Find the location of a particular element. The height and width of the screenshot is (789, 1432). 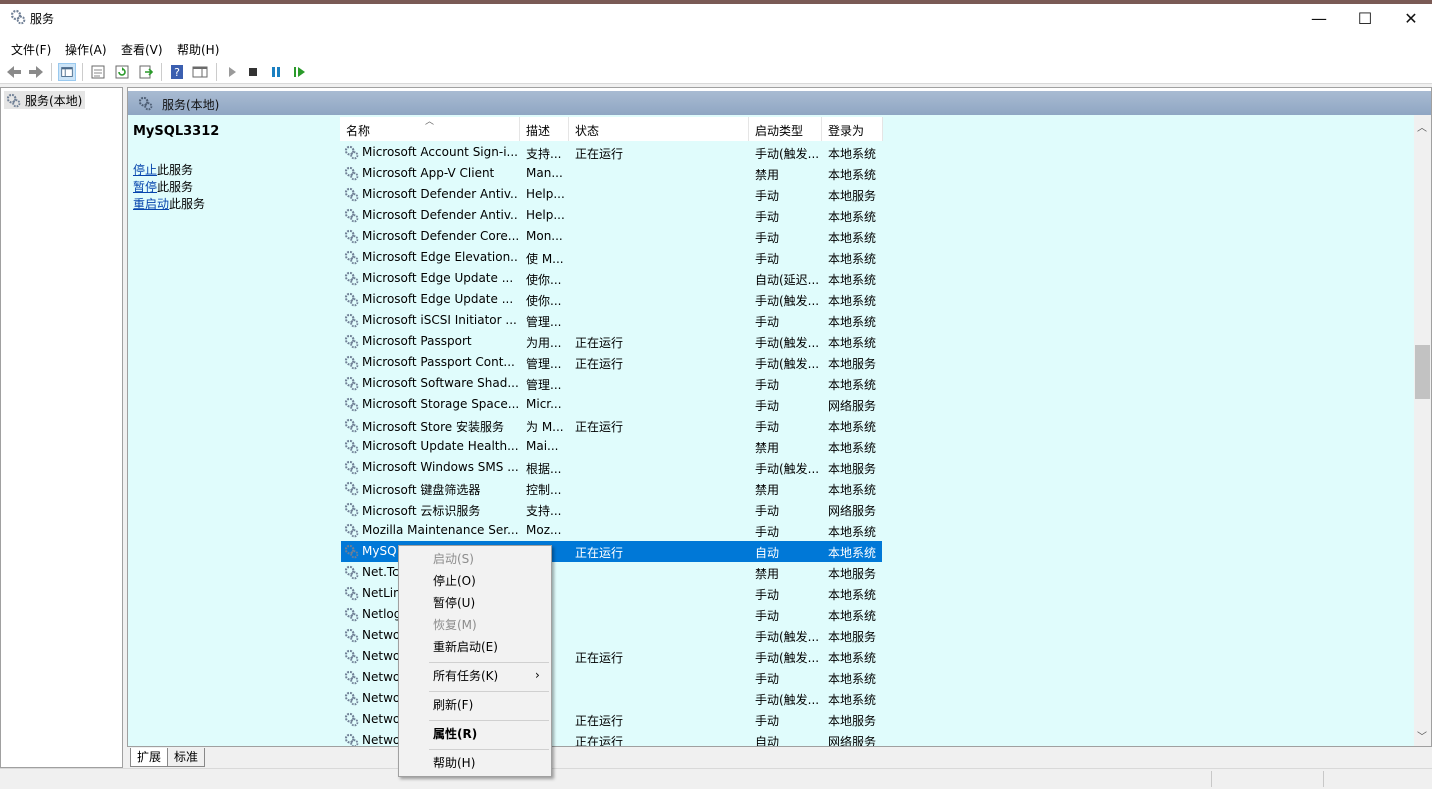

ctx-pause: 暂停(U) is located at coordinates (454, 603).